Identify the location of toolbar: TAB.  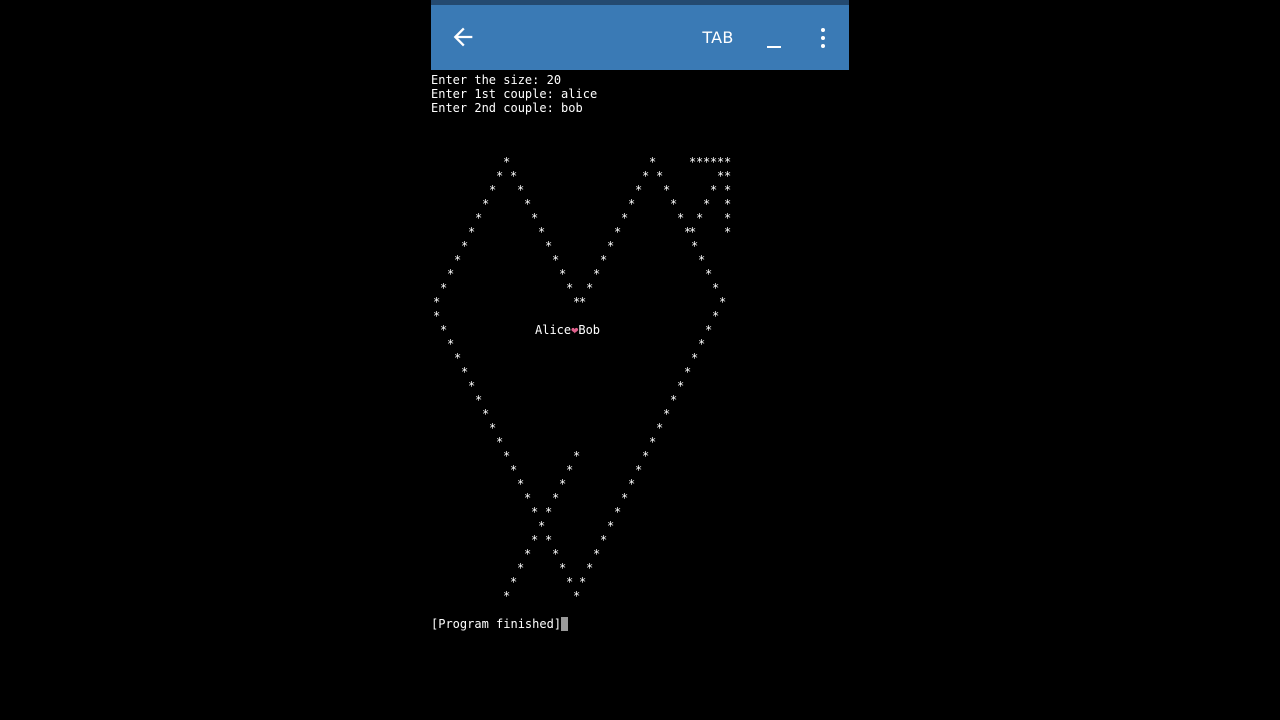
(640, 37).